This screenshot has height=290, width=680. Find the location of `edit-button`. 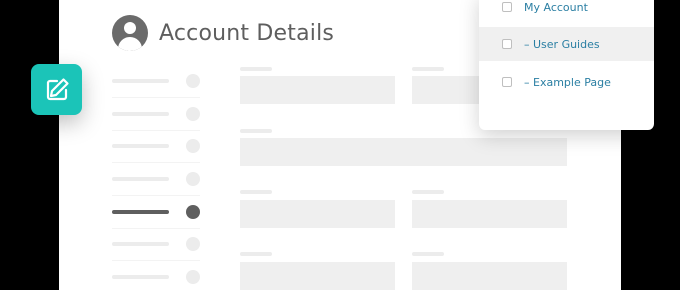

edit-button is located at coordinates (56, 89).